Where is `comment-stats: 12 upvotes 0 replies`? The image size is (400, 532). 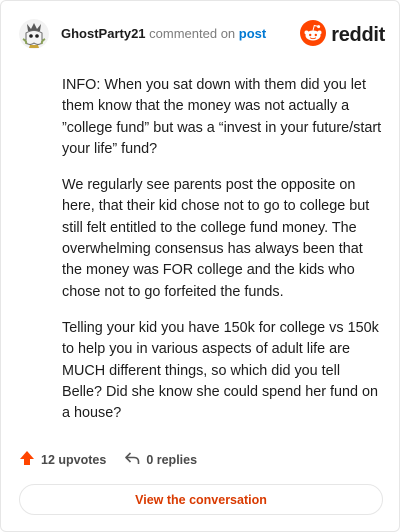
comment-stats: 12 upvotes 0 replies is located at coordinates (108, 459).